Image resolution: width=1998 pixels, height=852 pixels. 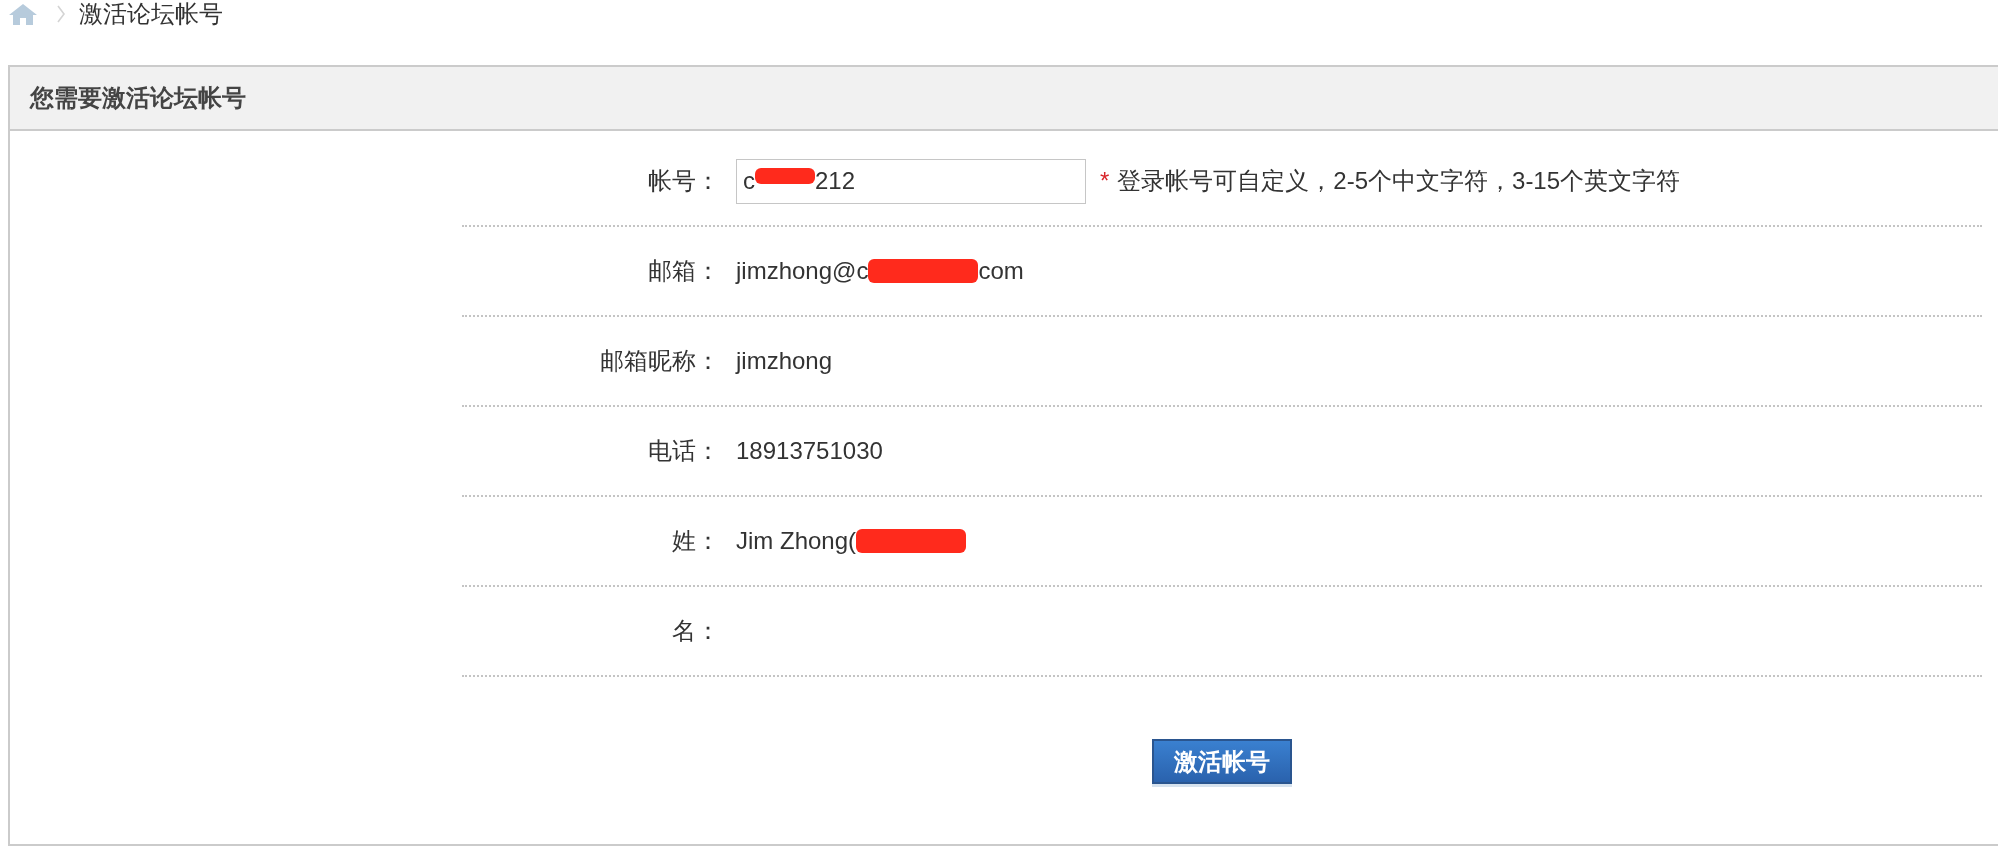 What do you see at coordinates (151, 14) in the screenshot?
I see `breadcrumb-current: 激活论坛帐号` at bounding box center [151, 14].